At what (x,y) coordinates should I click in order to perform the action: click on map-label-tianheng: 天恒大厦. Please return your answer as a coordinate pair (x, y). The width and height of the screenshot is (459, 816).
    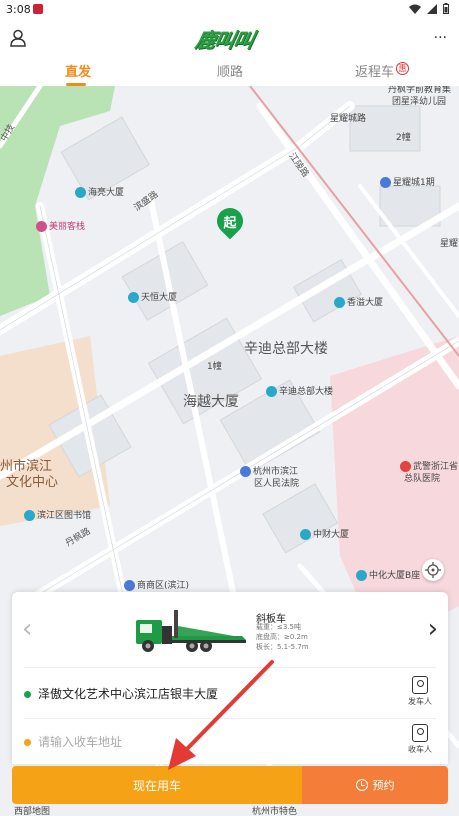
    Looking at the image, I should click on (152, 296).